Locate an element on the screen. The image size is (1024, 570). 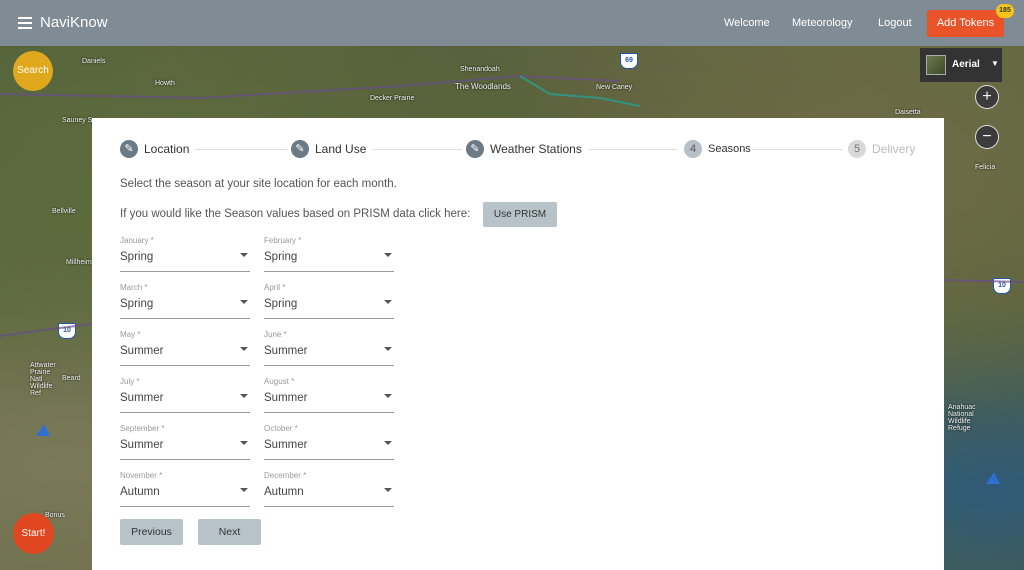
app-brand: NaviKnow is located at coordinates (74, 22).